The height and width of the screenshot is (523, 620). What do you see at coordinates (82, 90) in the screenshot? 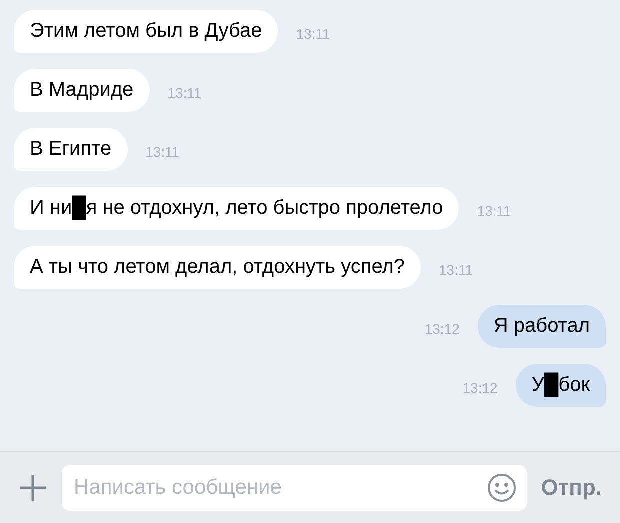
I see `message-bubble: В Мадриде` at bounding box center [82, 90].